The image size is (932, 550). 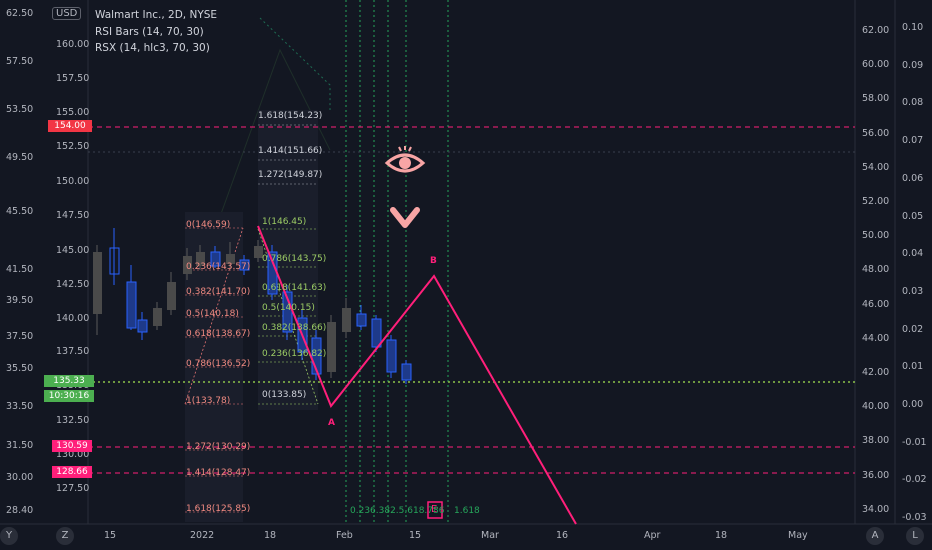 What do you see at coordinates (290, 175) in the screenshot?
I see `fib-ext-label: 1.272(149.87)` at bounding box center [290, 175].